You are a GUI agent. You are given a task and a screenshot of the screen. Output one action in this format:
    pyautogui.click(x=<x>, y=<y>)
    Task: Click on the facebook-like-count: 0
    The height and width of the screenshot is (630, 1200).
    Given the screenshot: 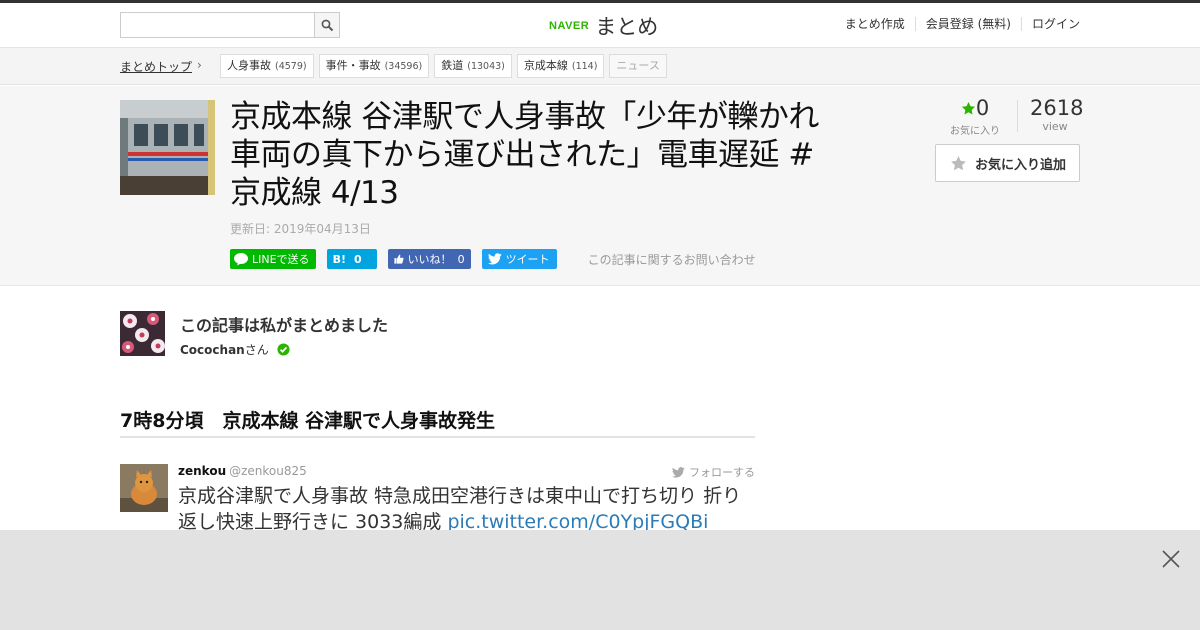 What is the action you would take?
    pyautogui.click(x=461, y=259)
    